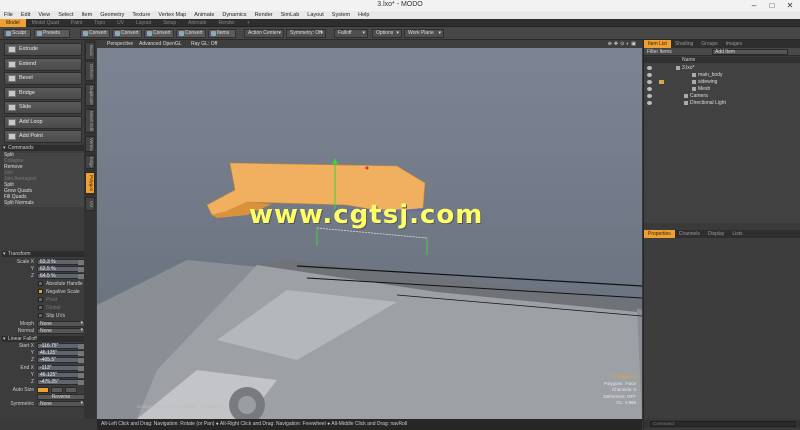  What do you see at coordinates (120, 23) in the screenshot?
I see `layout-tab: UV` at bounding box center [120, 23].